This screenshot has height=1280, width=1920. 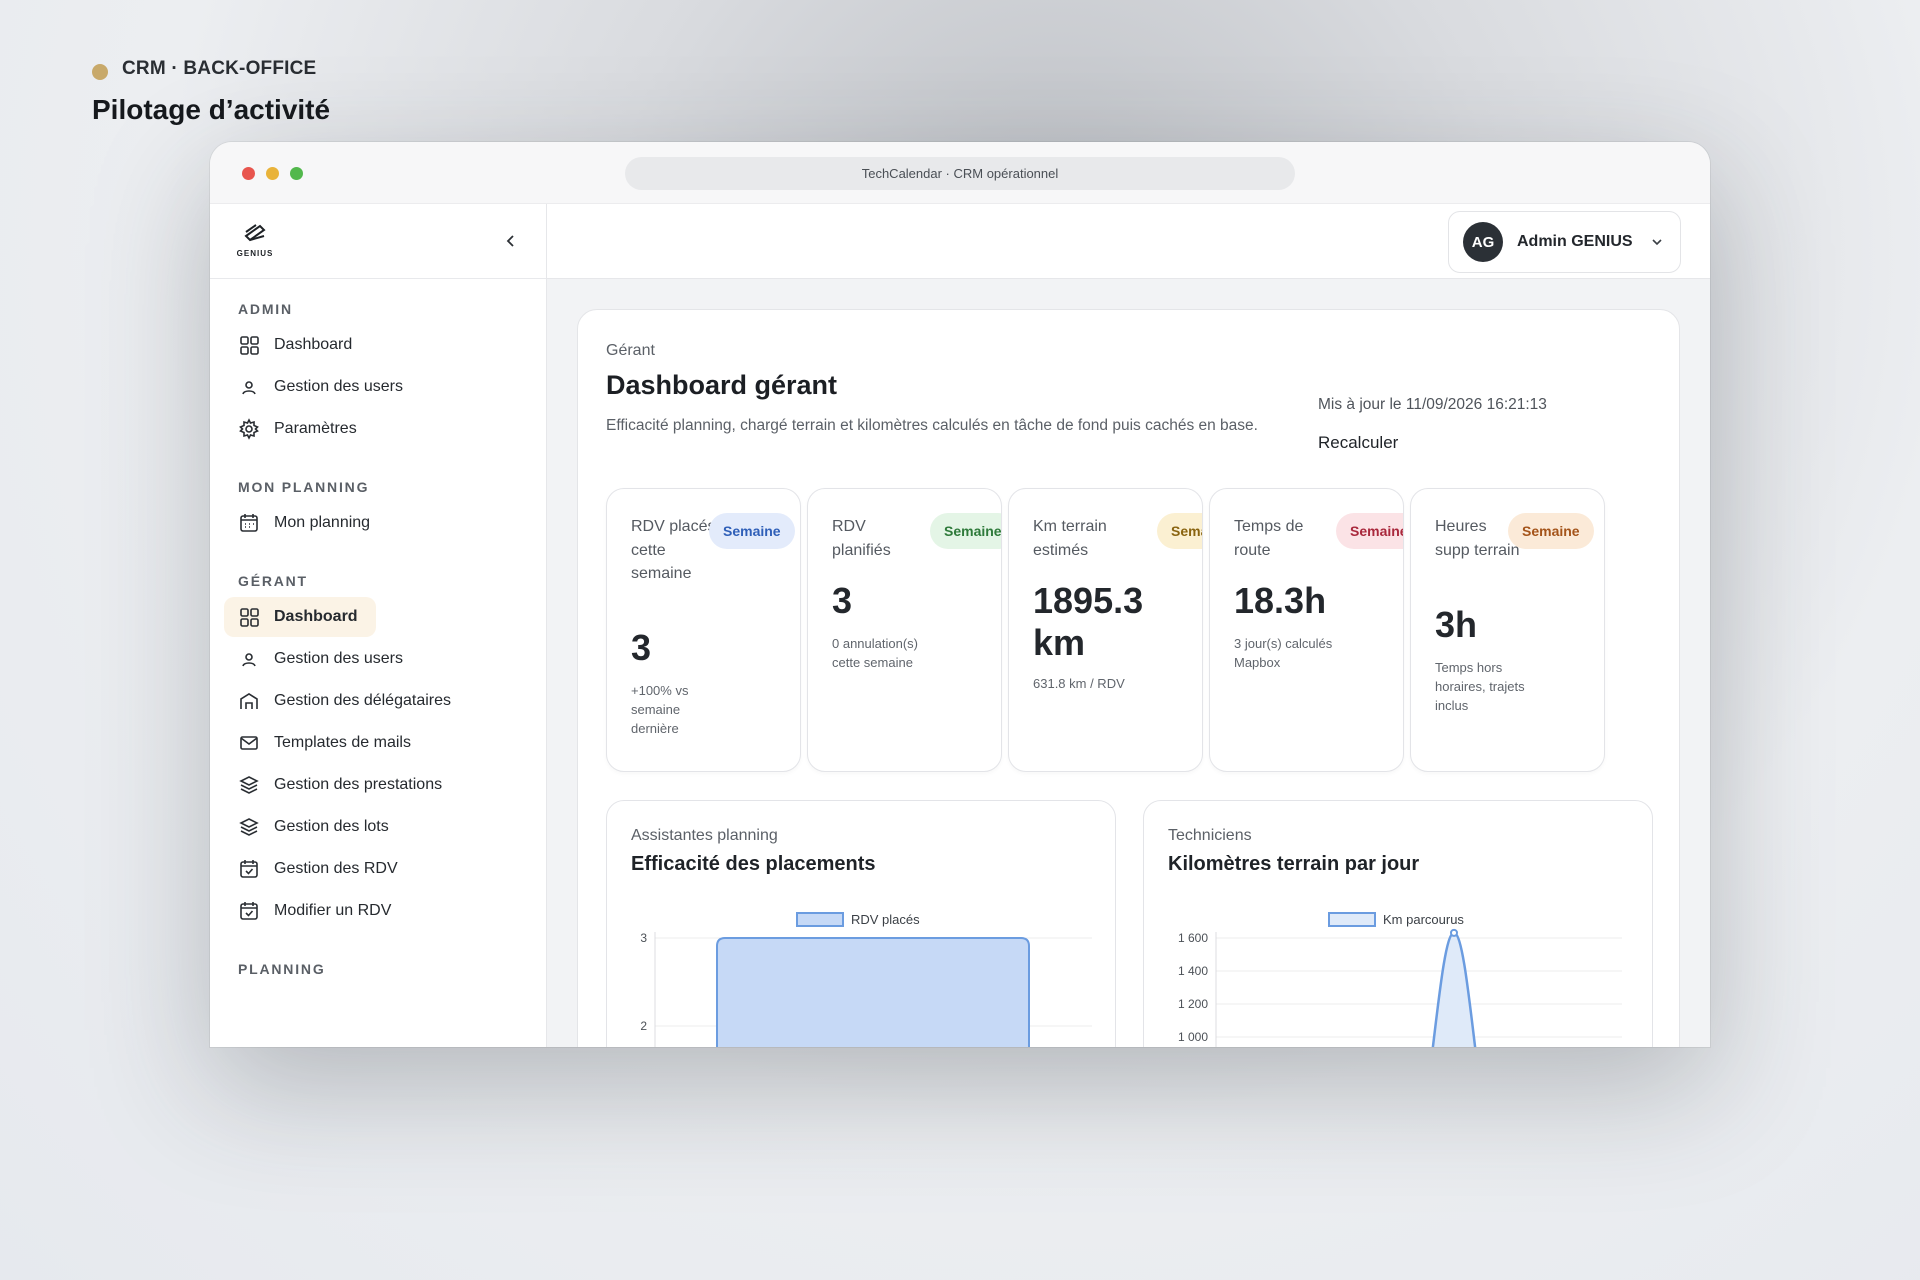 I want to click on avatar: AG, so click(x=1483, y=242).